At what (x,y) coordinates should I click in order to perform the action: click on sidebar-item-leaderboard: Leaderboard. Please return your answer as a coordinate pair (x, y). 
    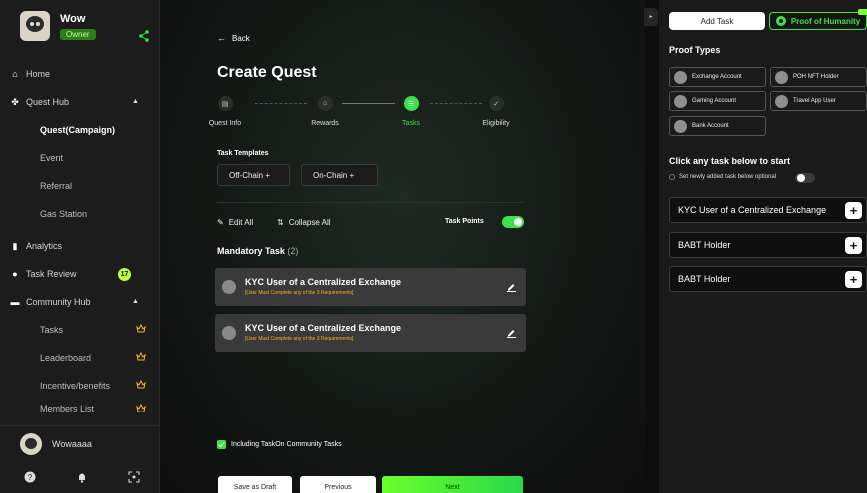
    Looking at the image, I should click on (80, 358).